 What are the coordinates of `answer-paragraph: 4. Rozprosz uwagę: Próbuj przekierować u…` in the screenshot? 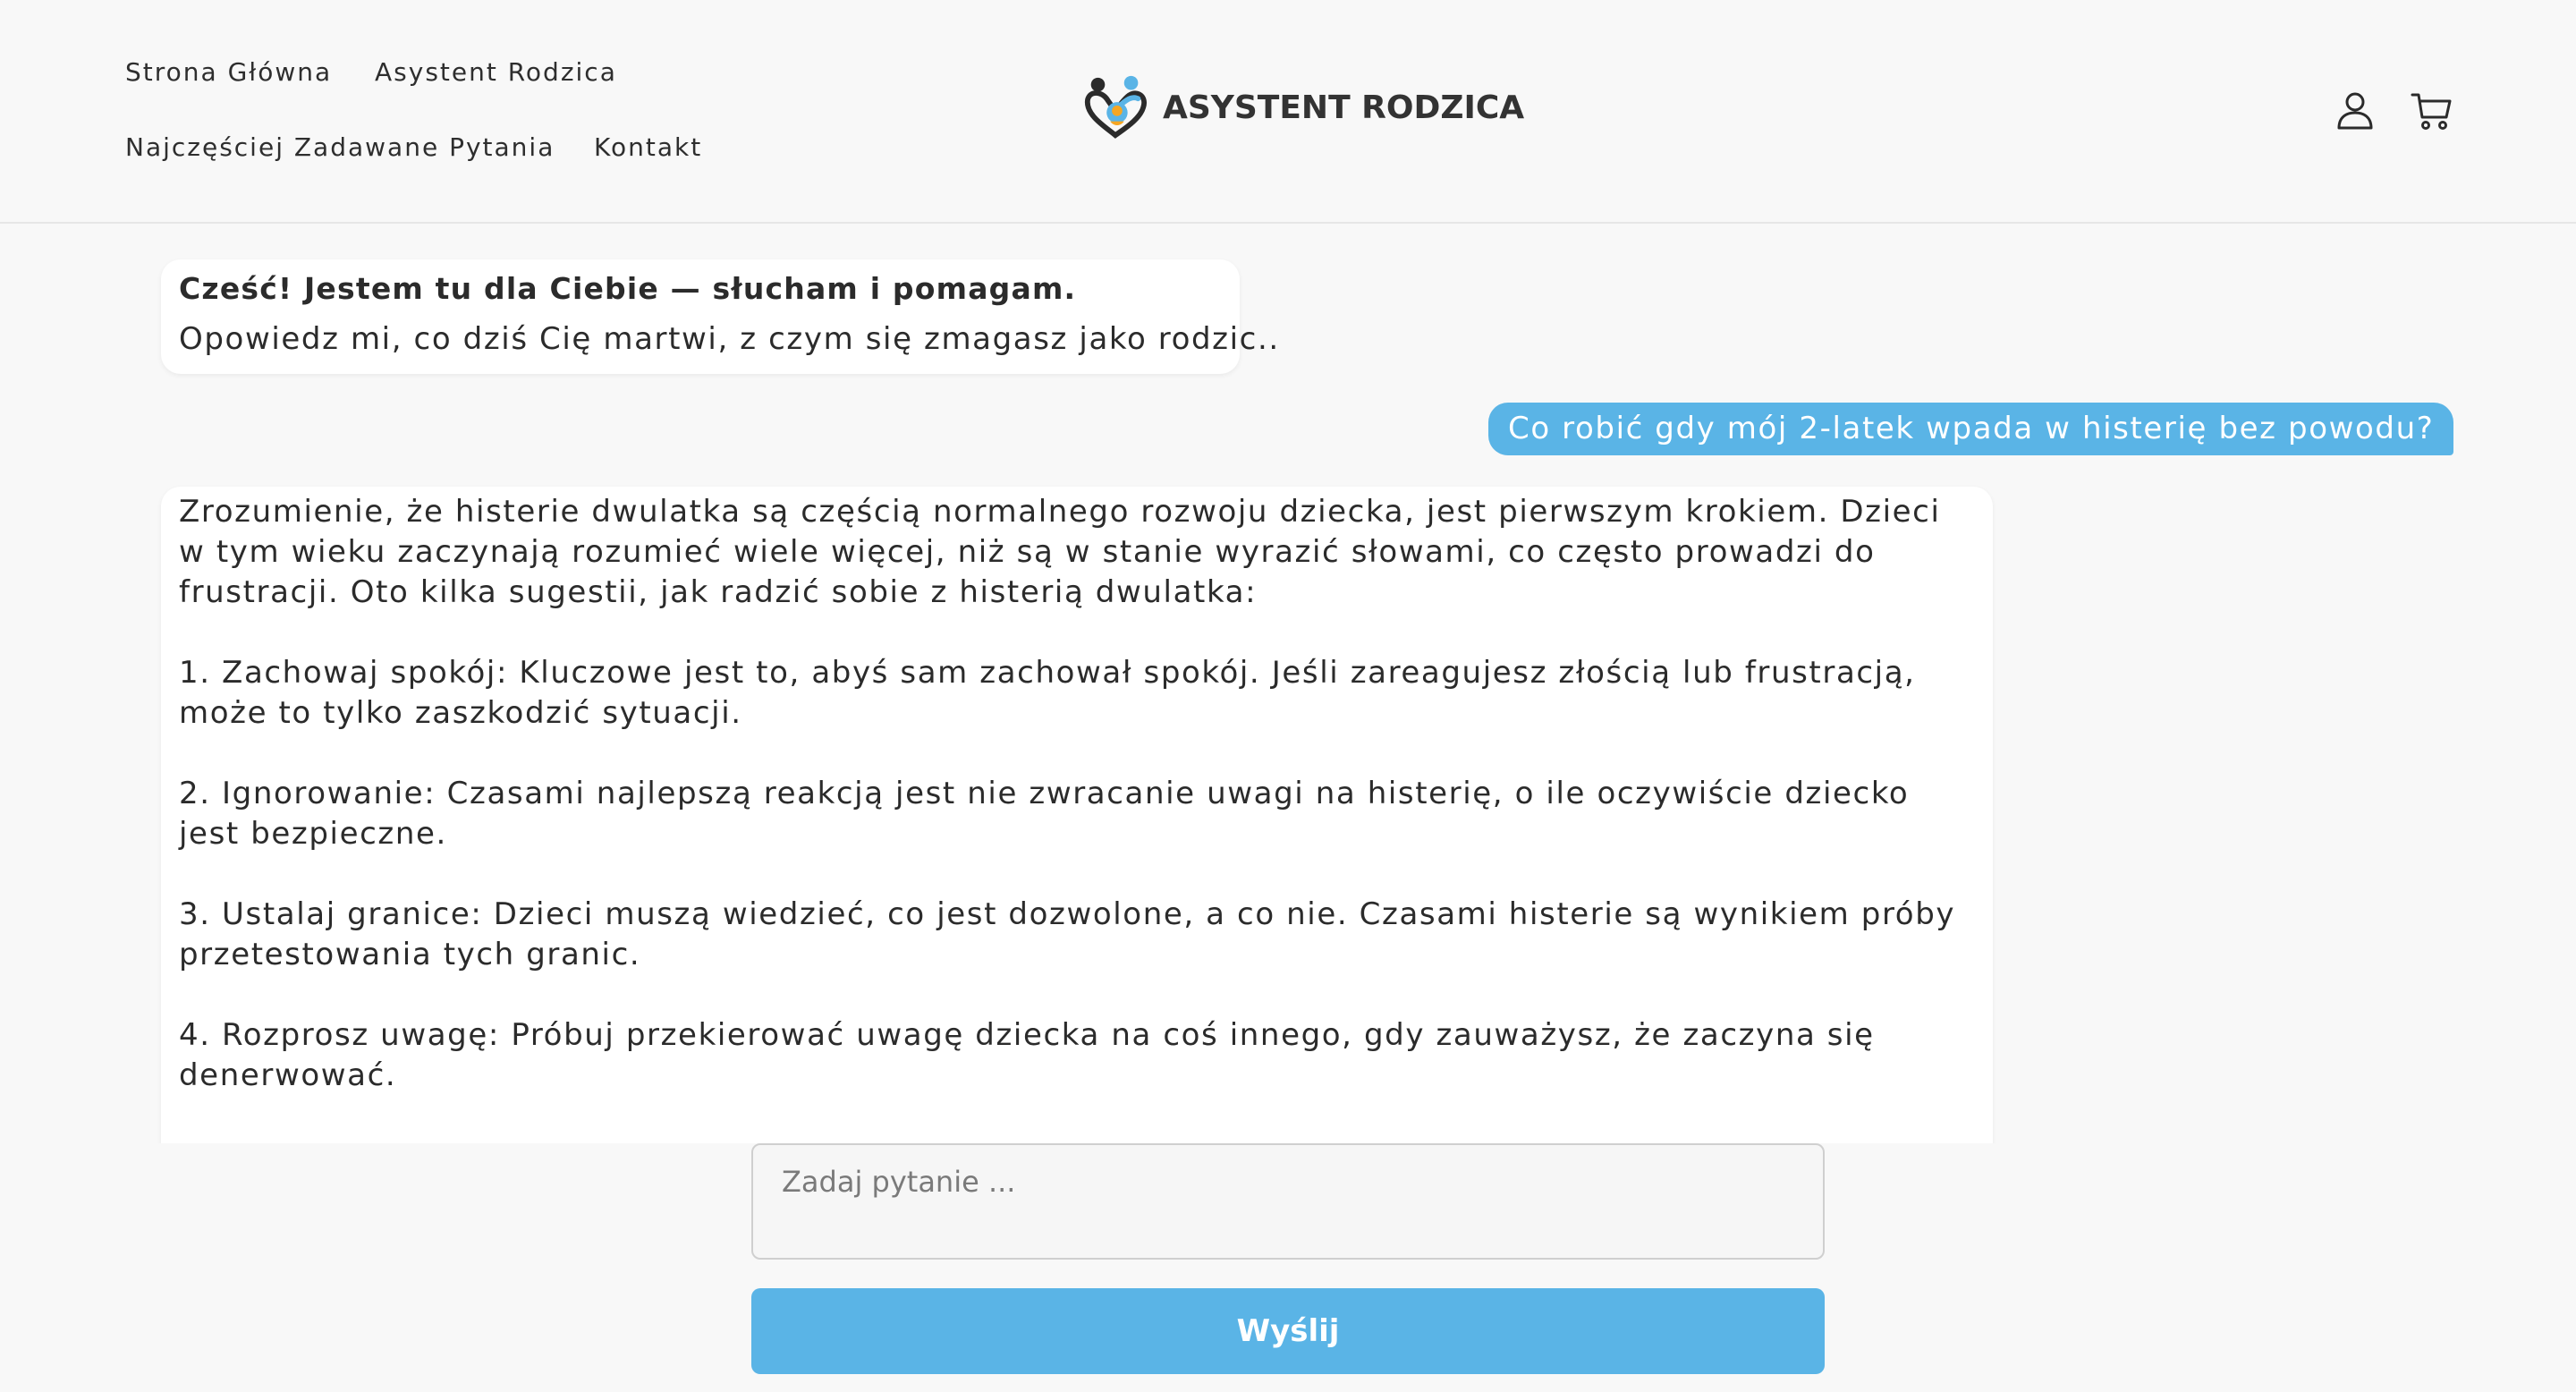 It's located at (1027, 1055).